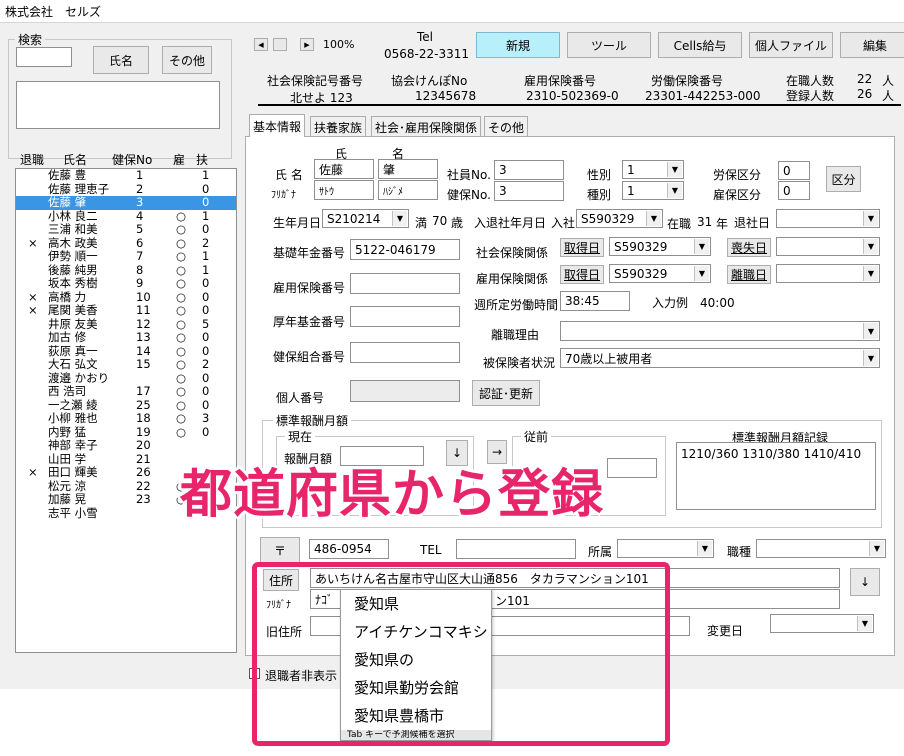 Image resolution: width=904 pixels, height=756 pixels. What do you see at coordinates (665, 548) in the screenshot?
I see `dept-select: ▼` at bounding box center [665, 548].